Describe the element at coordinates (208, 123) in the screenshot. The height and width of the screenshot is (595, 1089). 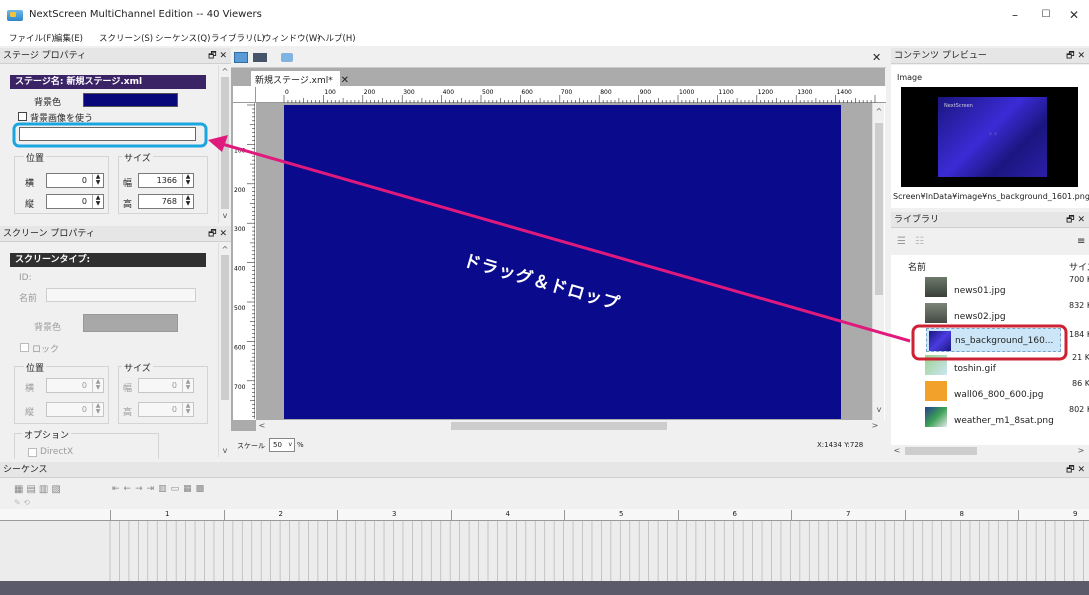
I see `anchor` at that location.